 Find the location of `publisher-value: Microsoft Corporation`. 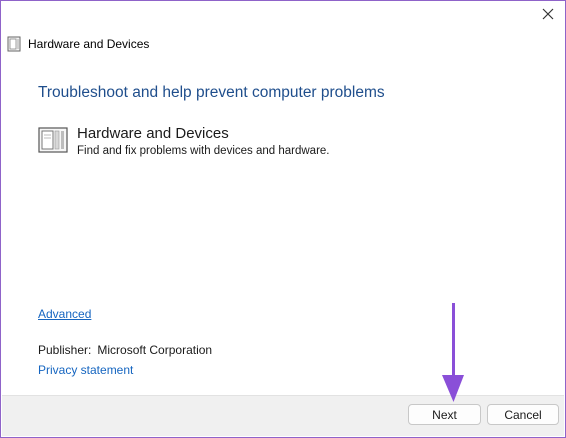

publisher-value: Microsoft Corporation is located at coordinates (155, 350).